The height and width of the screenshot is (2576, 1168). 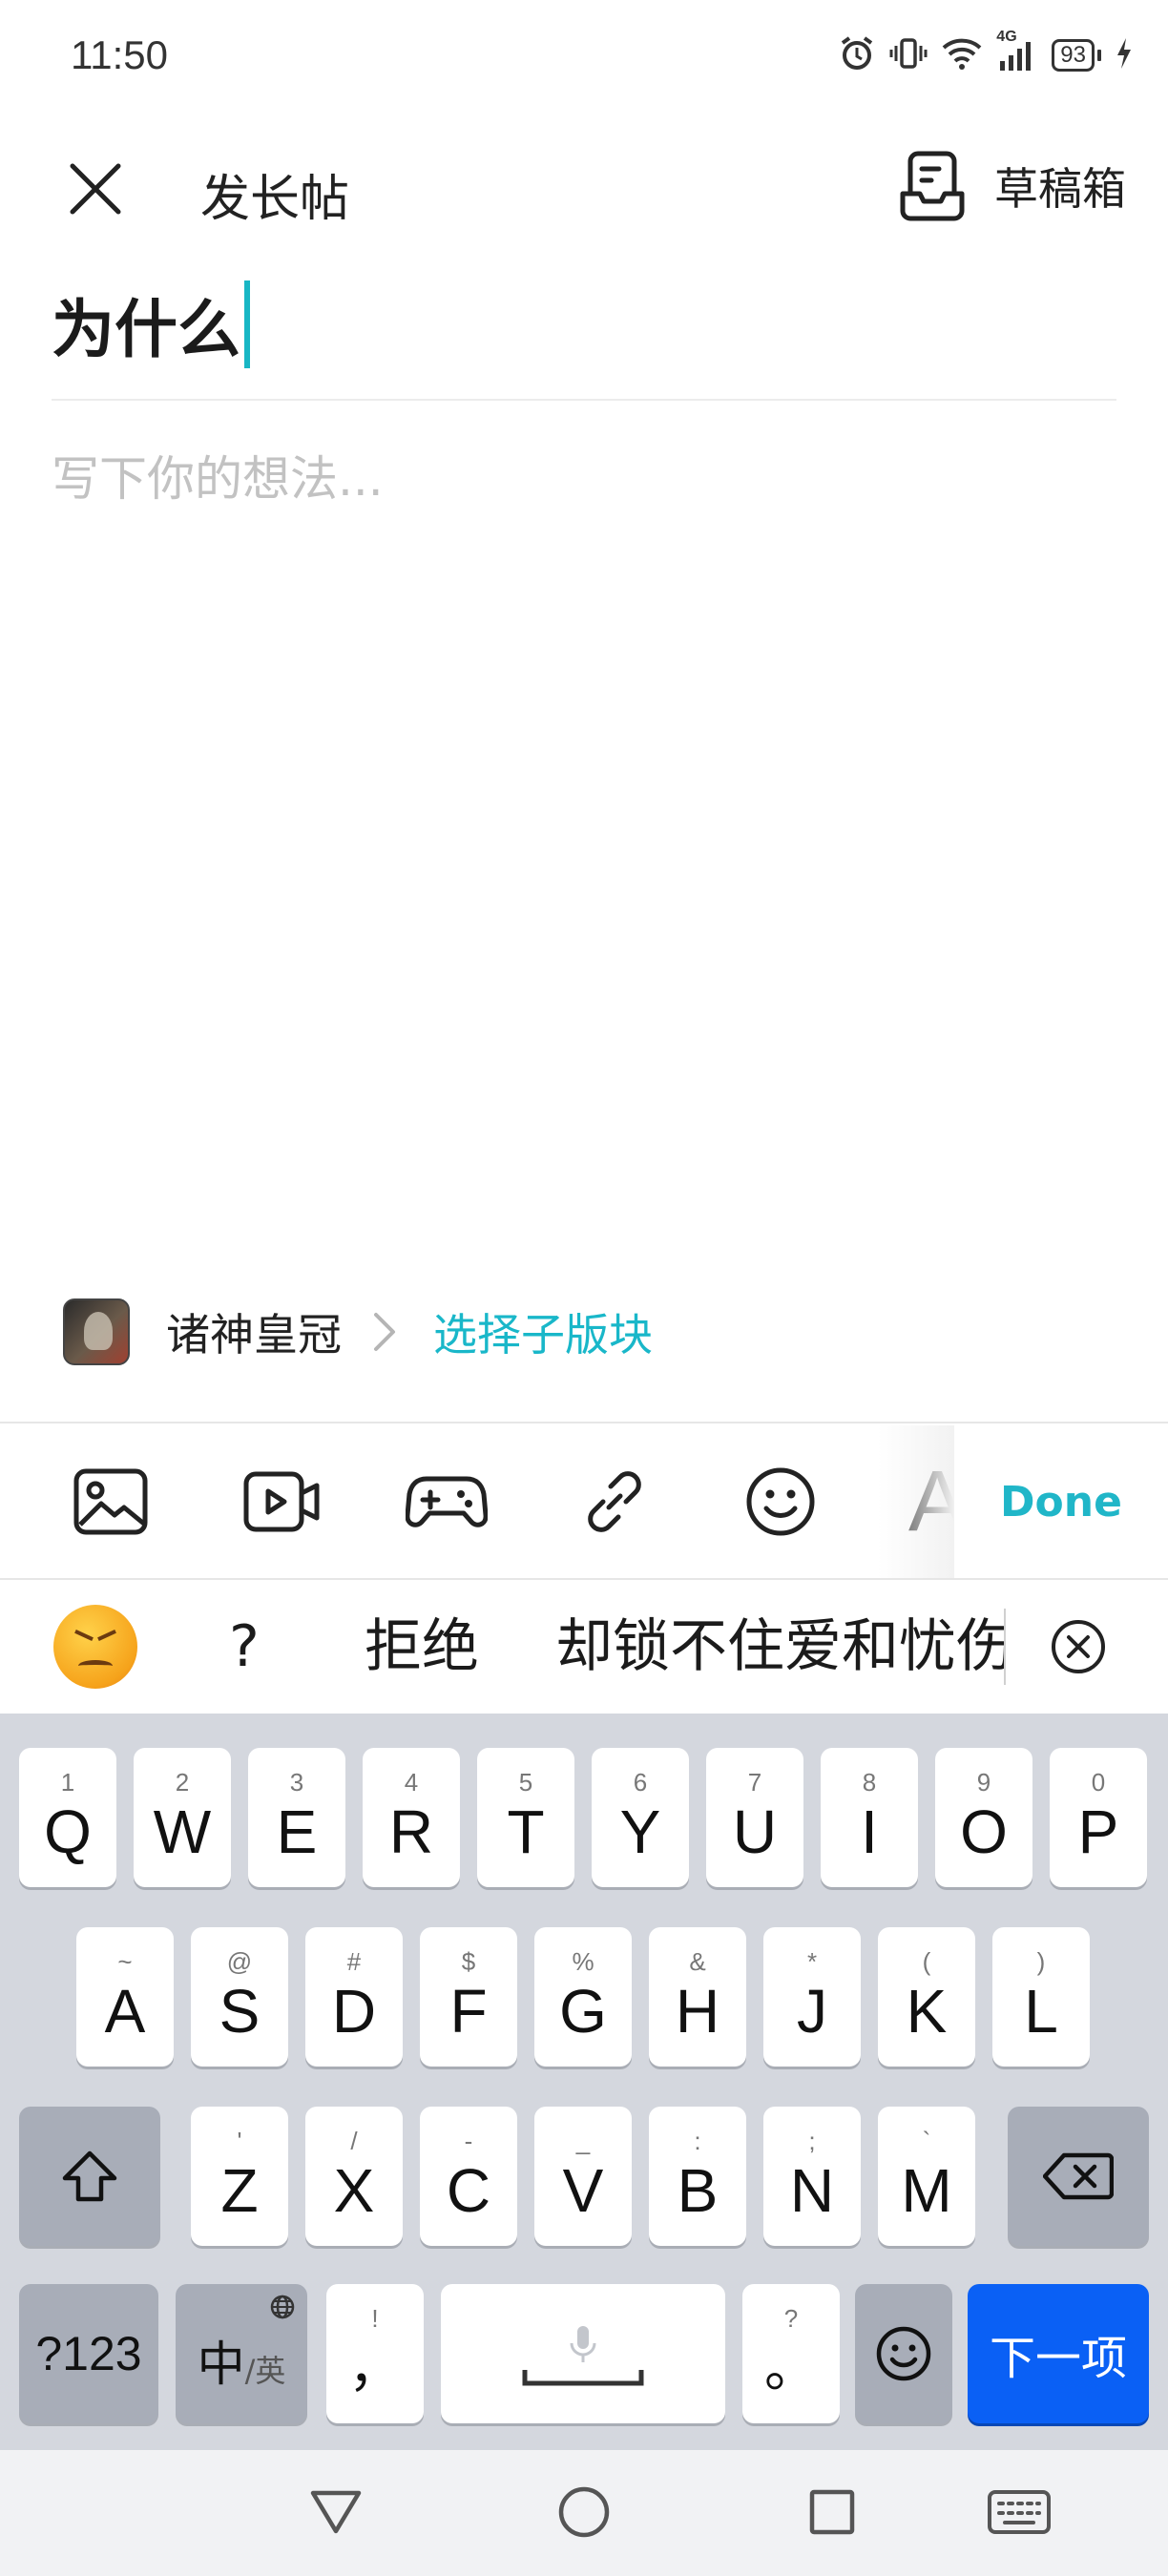 I want to click on backspace-icon, so click(x=1078, y=2176).